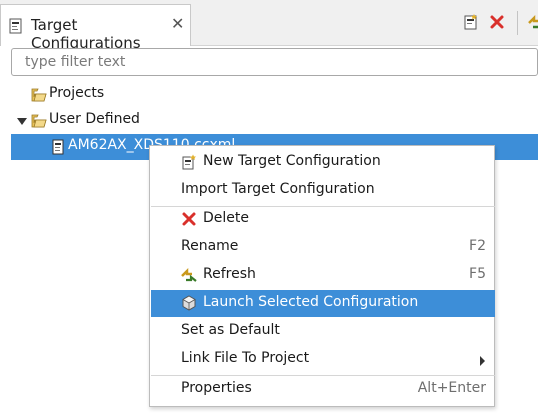 The width and height of the screenshot is (538, 415). Describe the element at coordinates (269, 121) in the screenshot. I see `tree-item-user-defined: User Defined` at that location.